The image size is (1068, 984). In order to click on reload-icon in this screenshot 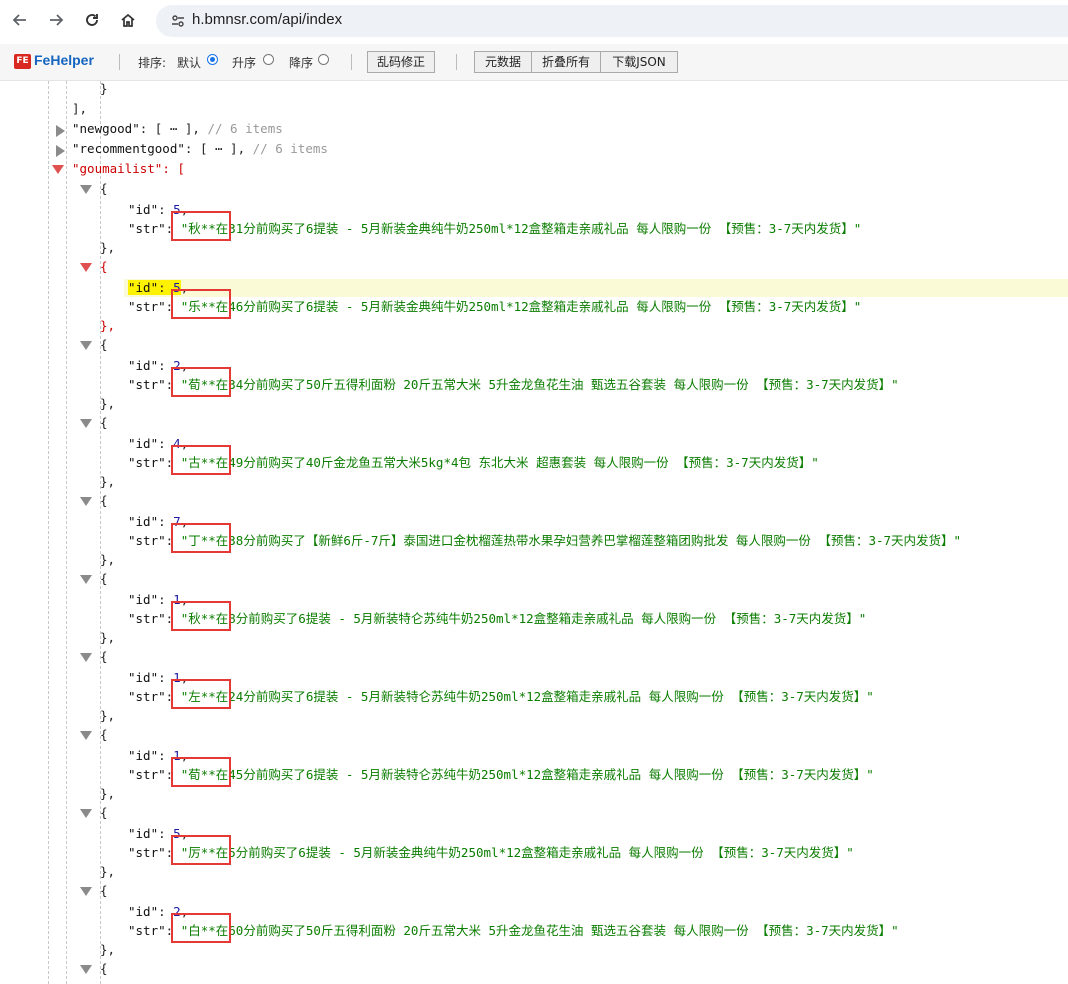, I will do `click(92, 20)`.